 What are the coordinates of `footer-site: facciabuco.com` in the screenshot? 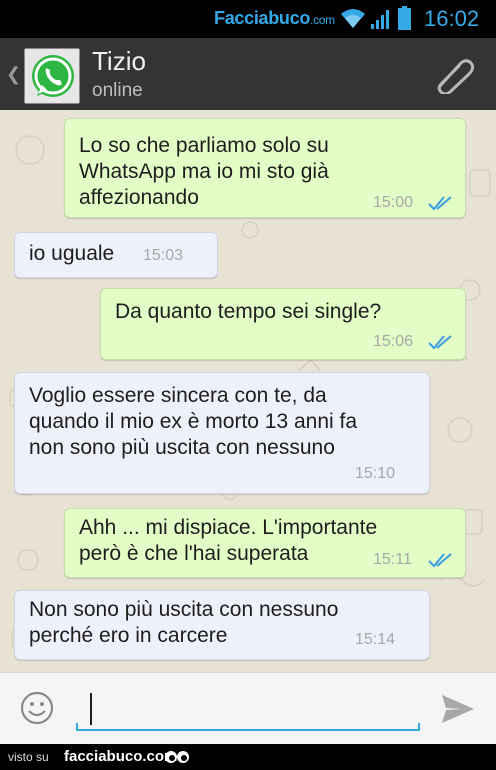 It's located at (121, 756).